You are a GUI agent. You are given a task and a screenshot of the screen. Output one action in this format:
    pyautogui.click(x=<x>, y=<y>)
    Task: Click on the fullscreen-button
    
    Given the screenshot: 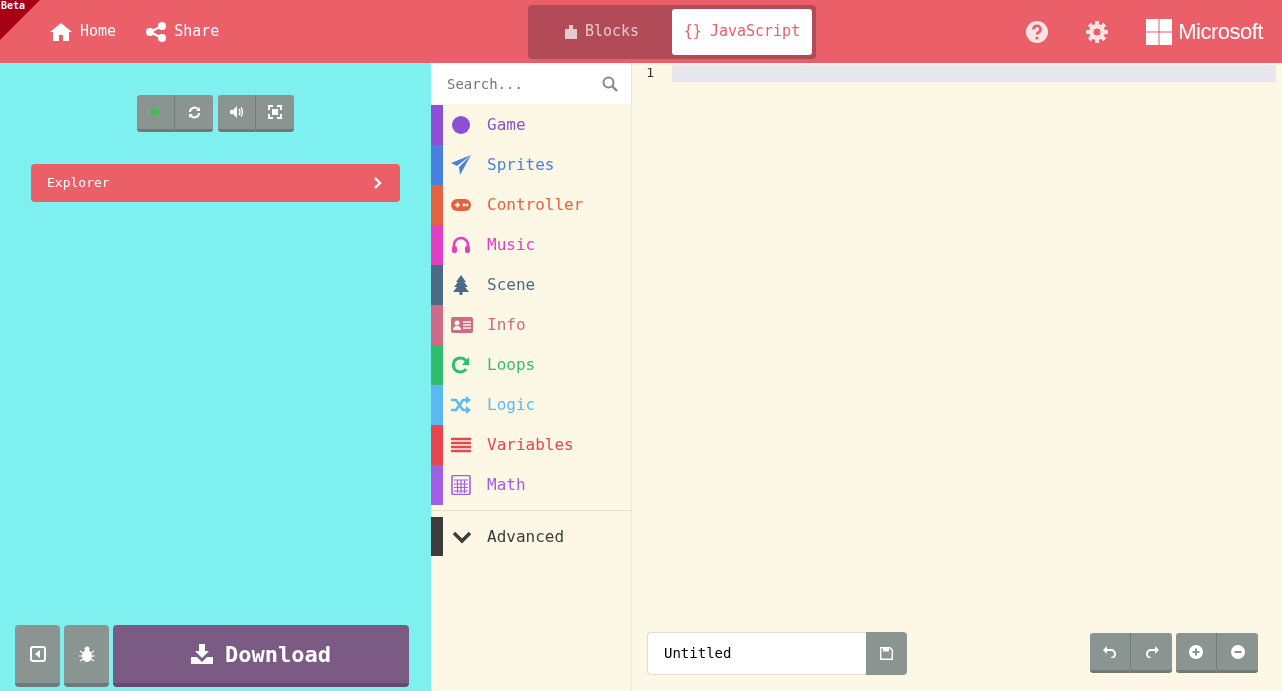 What is the action you would take?
    pyautogui.click(x=275, y=113)
    